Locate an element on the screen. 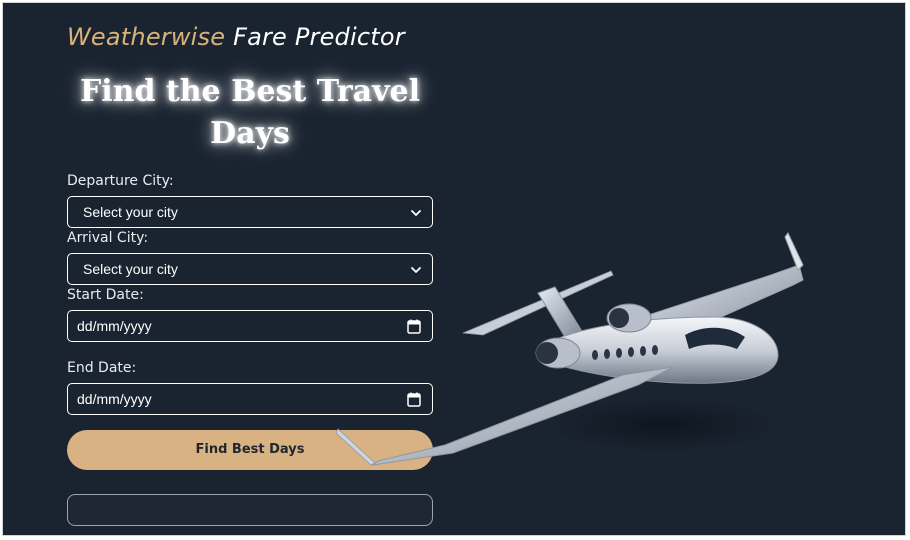 The image size is (910, 540). brand-subtitle: Fare Predictor is located at coordinates (319, 37).